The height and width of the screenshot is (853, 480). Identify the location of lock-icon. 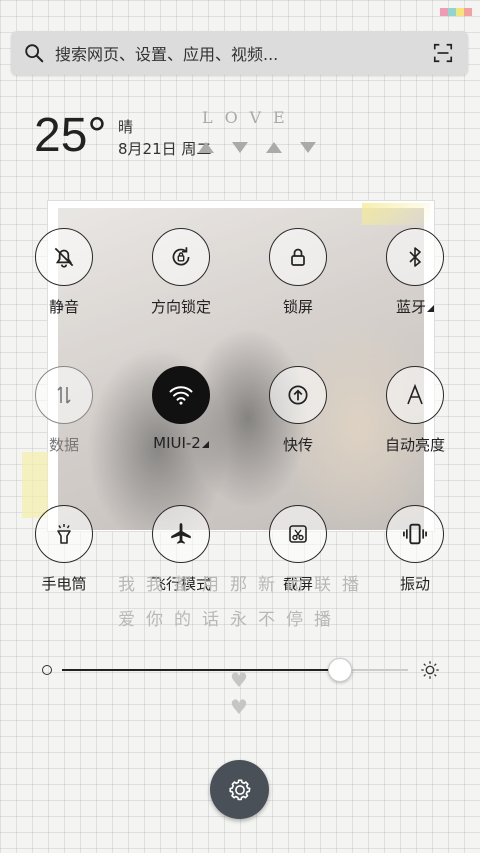
(298, 257).